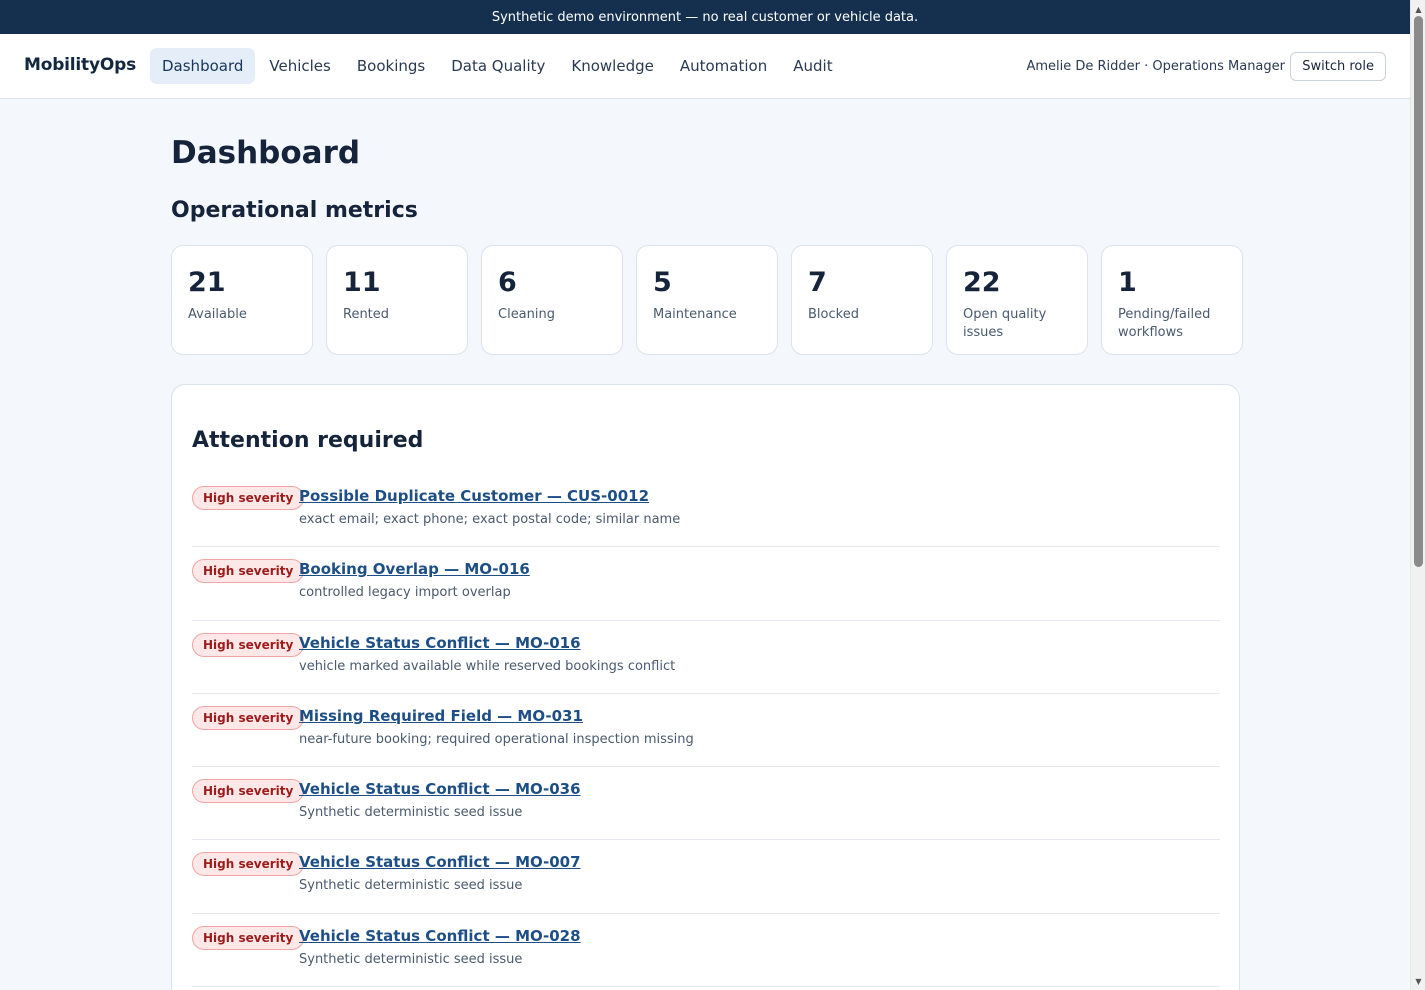 The image size is (1425, 990). Describe the element at coordinates (817, 282) in the screenshot. I see `metric-value: 7` at that location.